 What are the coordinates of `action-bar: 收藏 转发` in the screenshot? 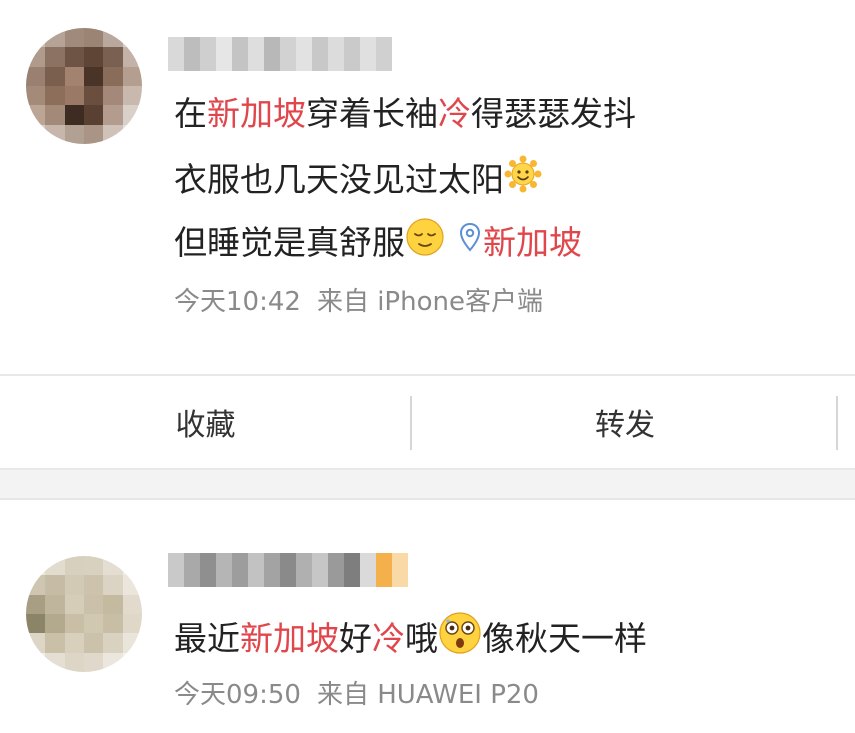 It's located at (427, 422).